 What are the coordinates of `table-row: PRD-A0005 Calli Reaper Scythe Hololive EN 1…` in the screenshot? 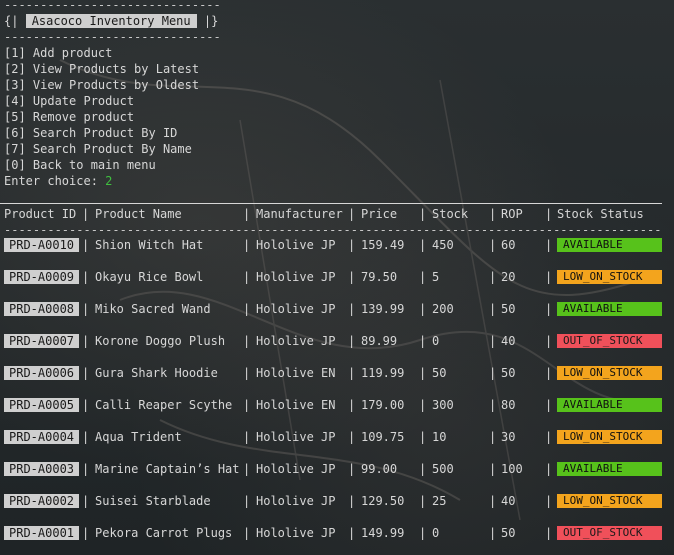 It's located at (337, 405).